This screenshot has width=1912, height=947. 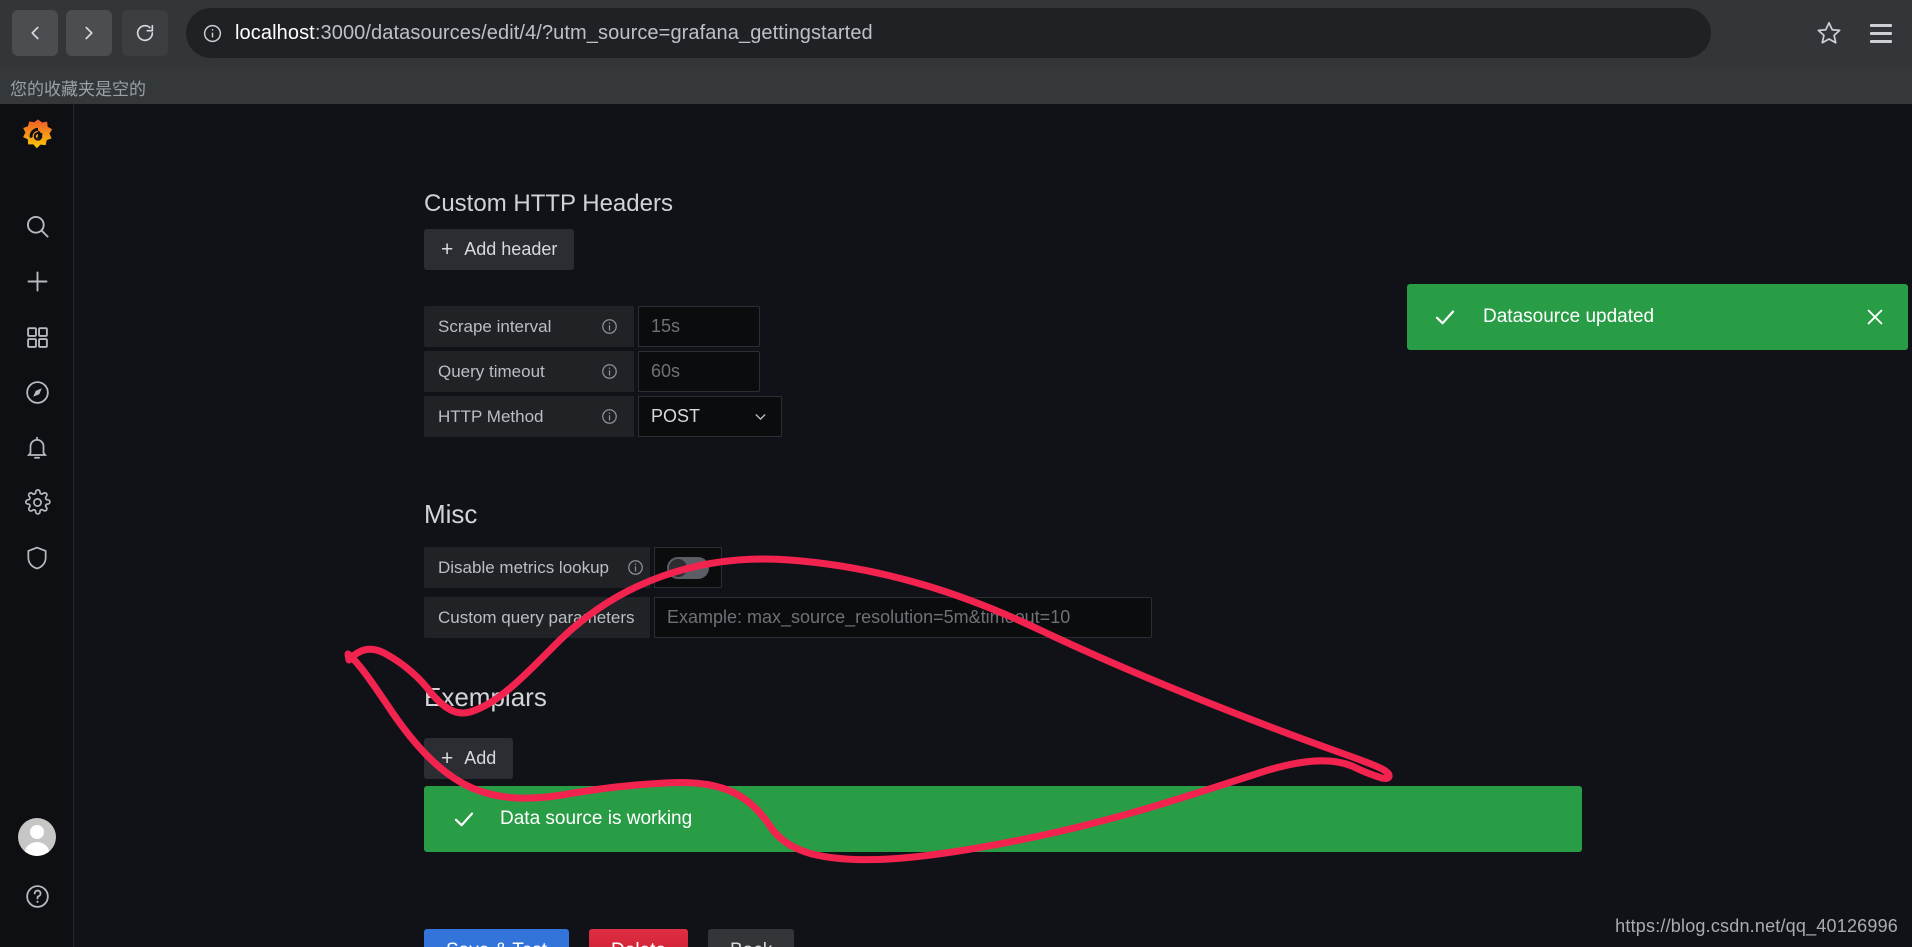 What do you see at coordinates (678, 567) in the screenshot?
I see `toggle-knob` at bounding box center [678, 567].